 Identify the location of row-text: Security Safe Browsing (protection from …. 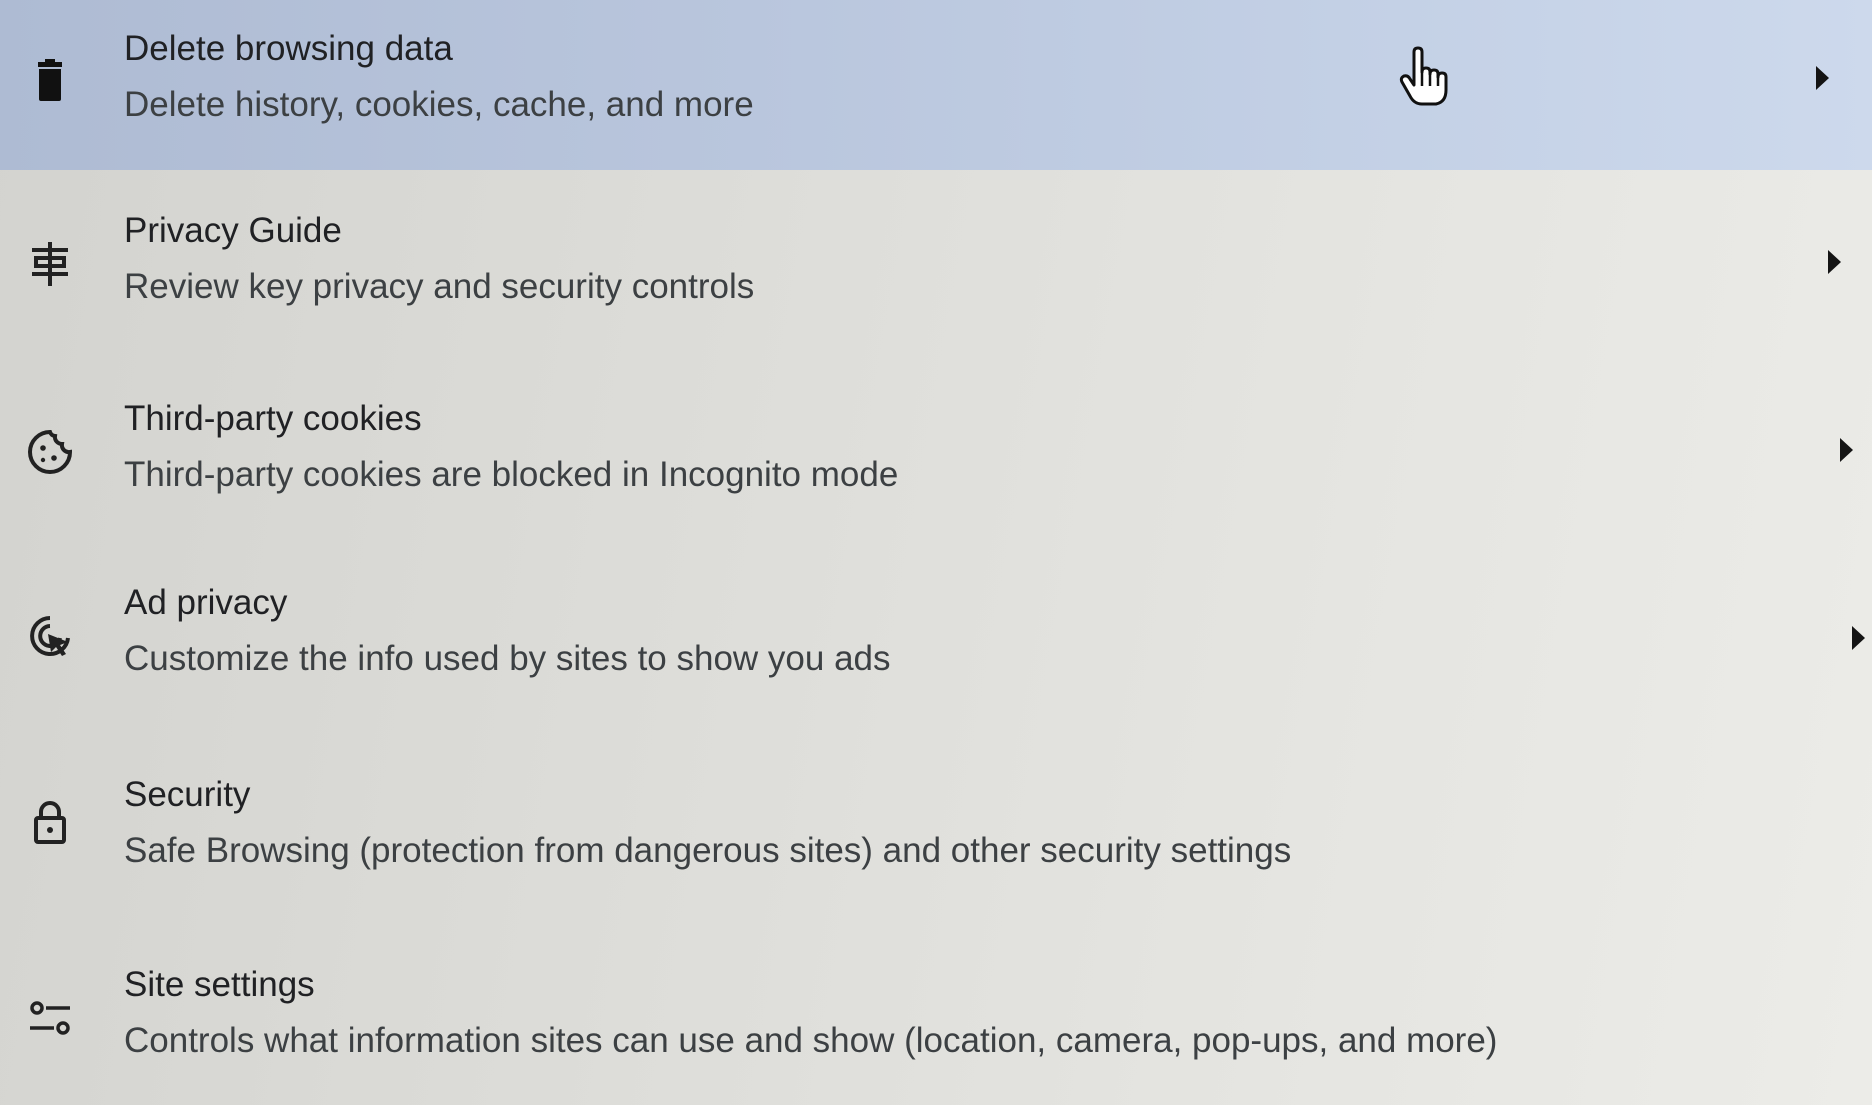
(707, 823).